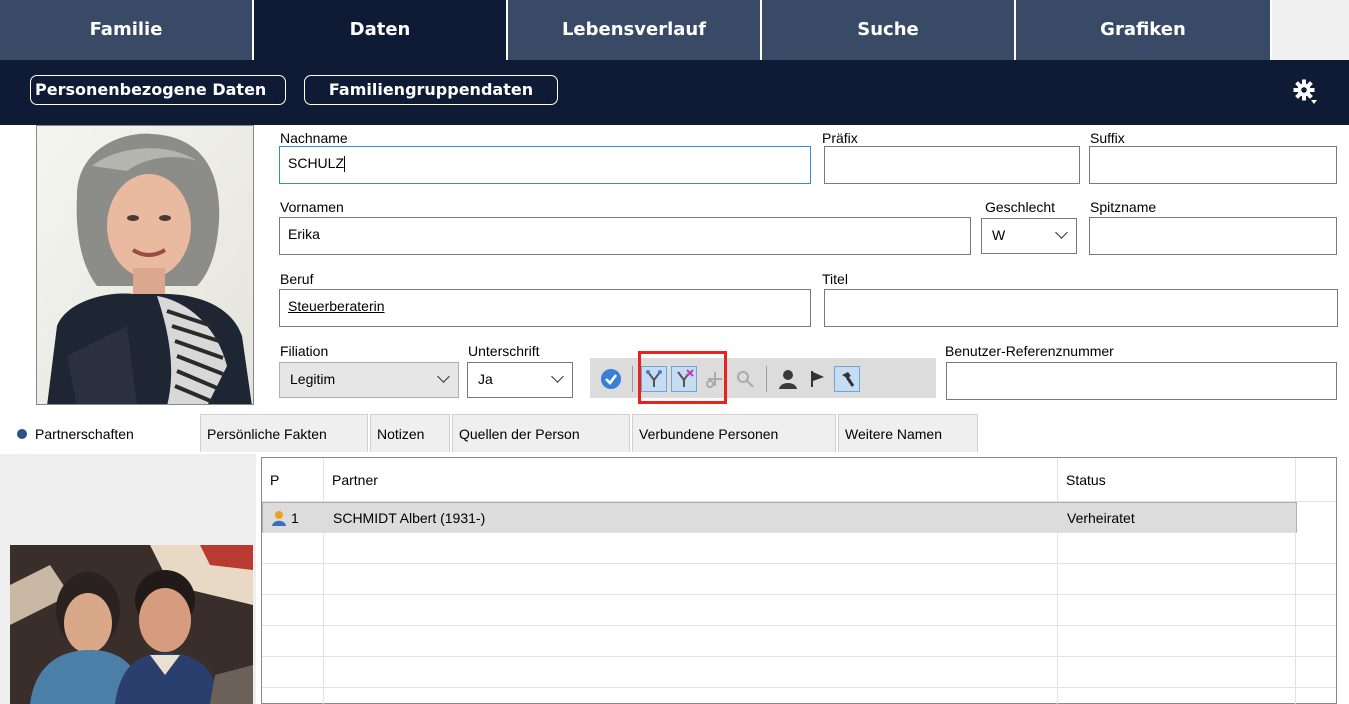 This screenshot has height=704, width=1349. Describe the element at coordinates (284, 433) in the screenshot. I see `tab-persoenliche-fakten: Persönliche Fakten` at that location.